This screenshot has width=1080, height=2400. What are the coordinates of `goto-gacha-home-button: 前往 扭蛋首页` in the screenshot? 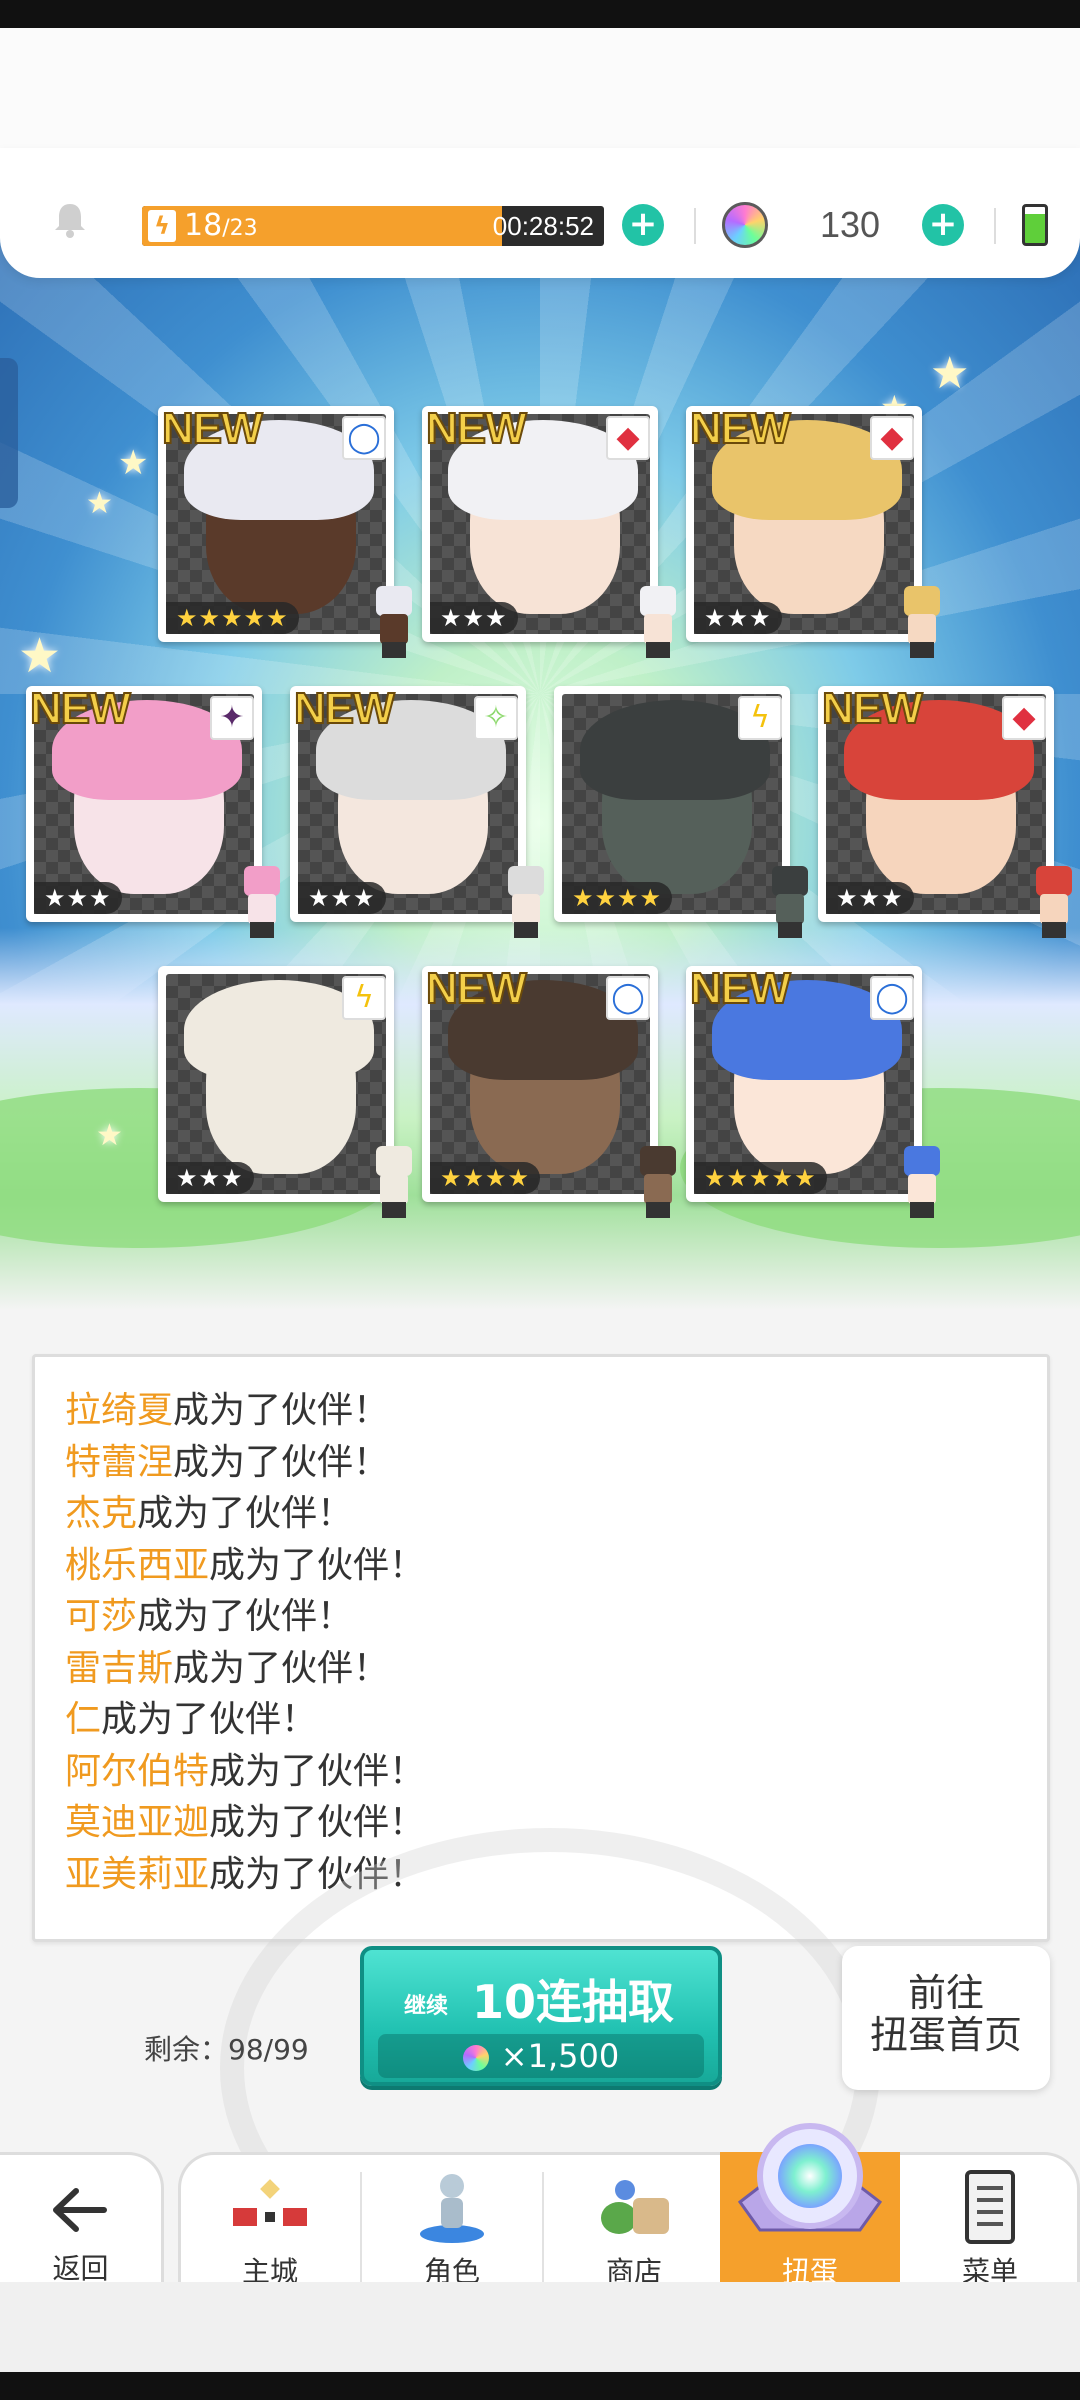 It's located at (946, 2018).